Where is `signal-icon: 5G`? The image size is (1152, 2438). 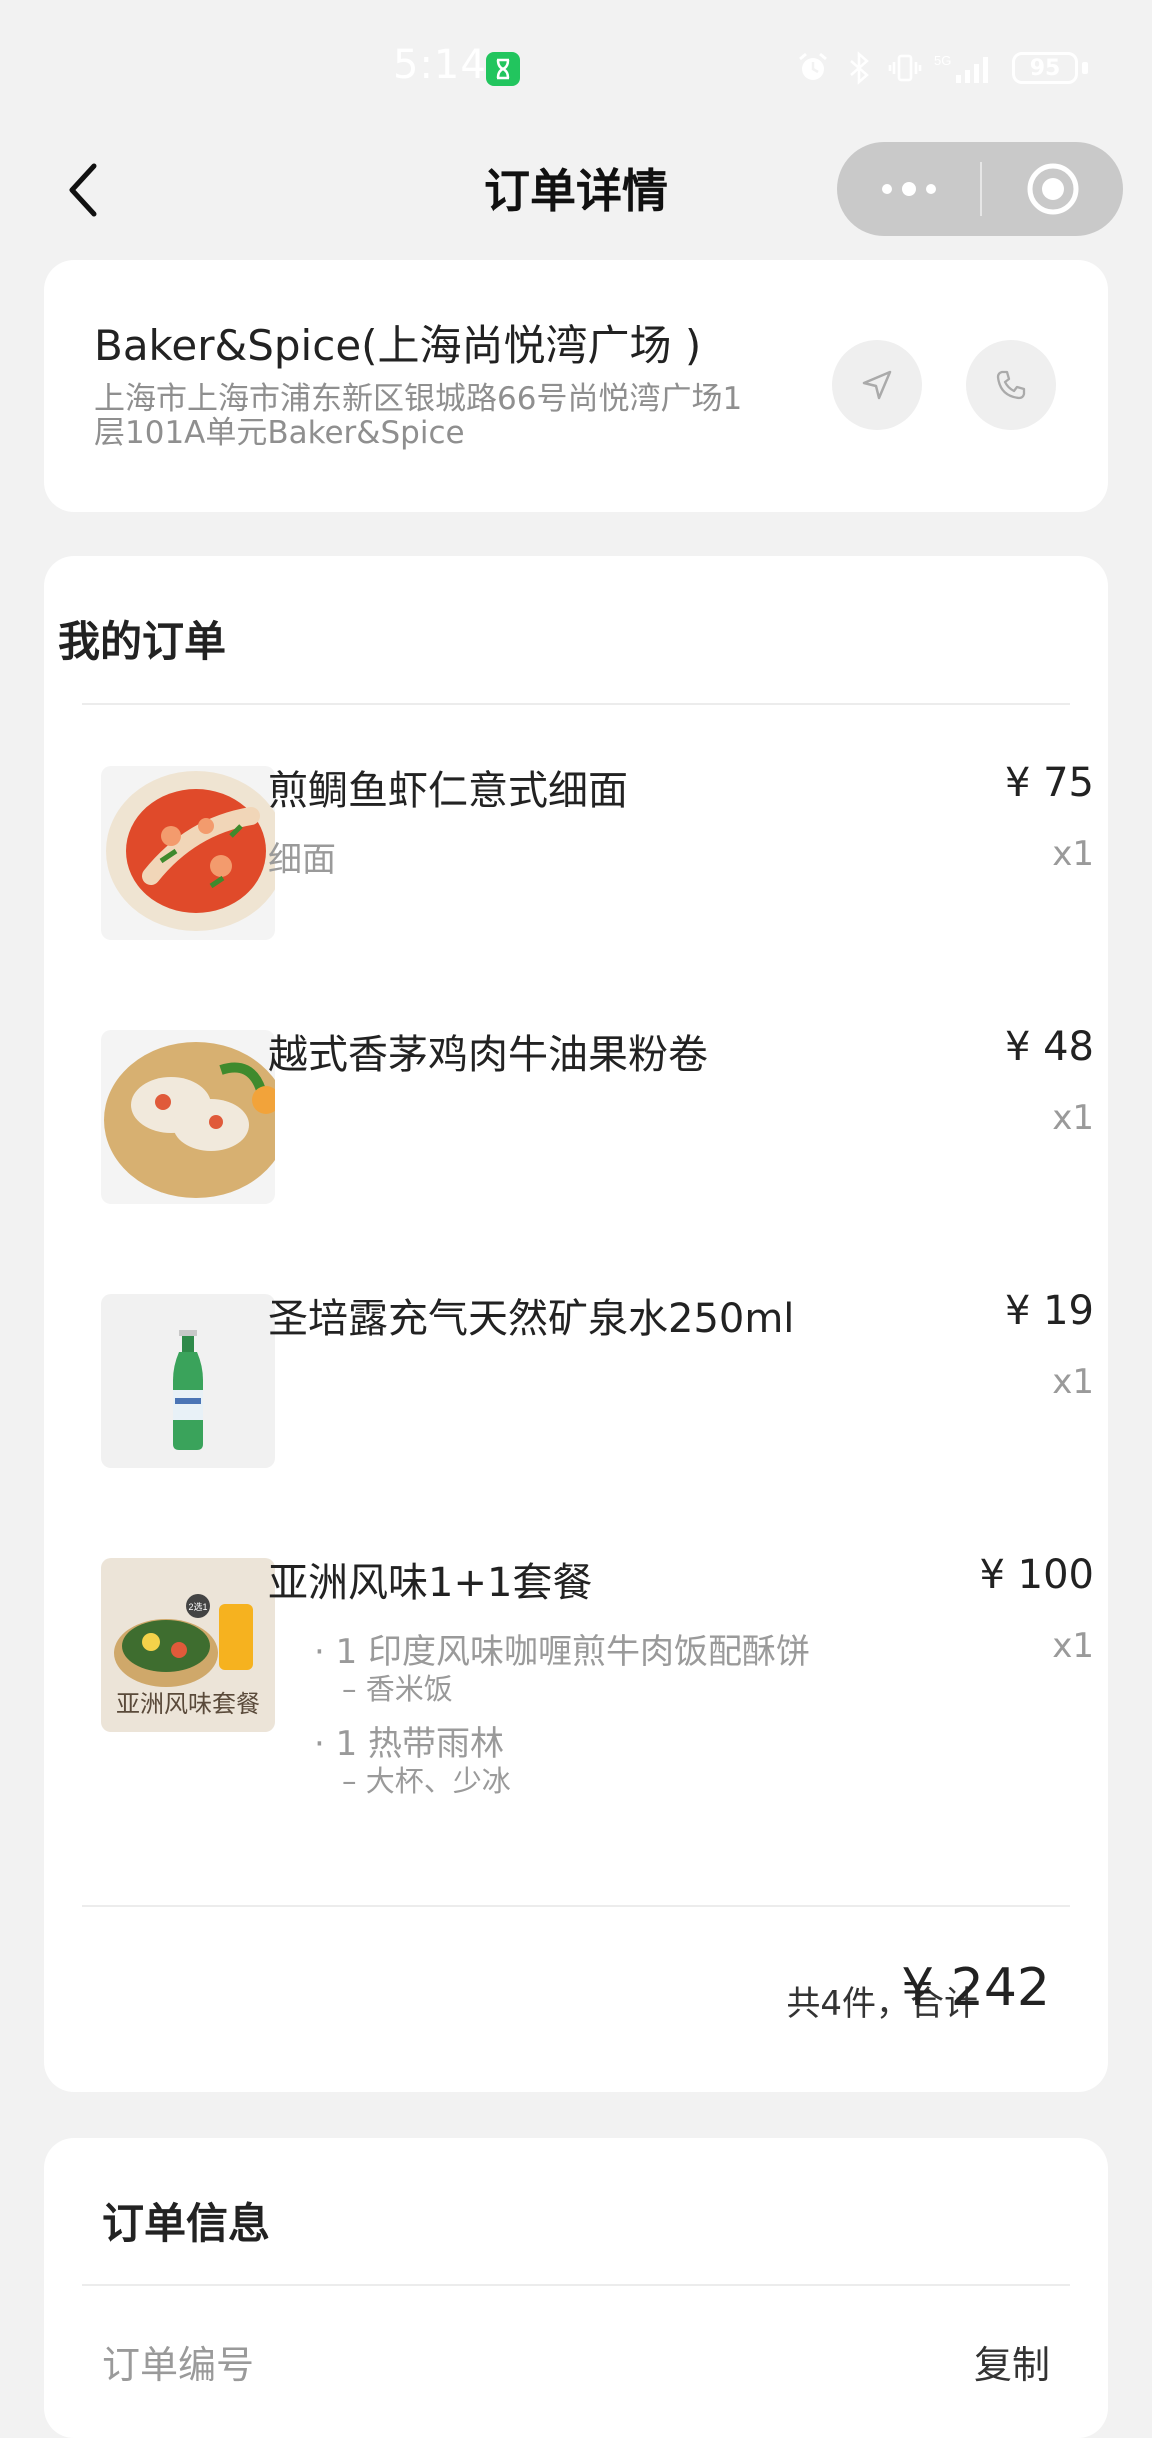 signal-icon: 5G is located at coordinates (961, 68).